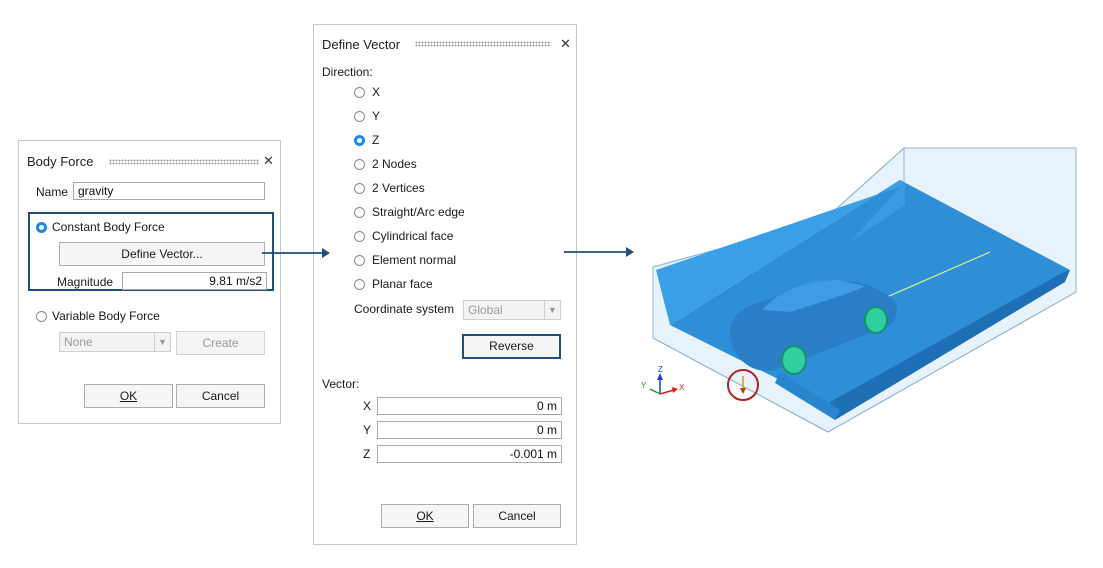 Image resolution: width=1103 pixels, height=568 pixels. What do you see at coordinates (404, 309) in the screenshot?
I see `coordinate-system-label: Coordinate system` at bounding box center [404, 309].